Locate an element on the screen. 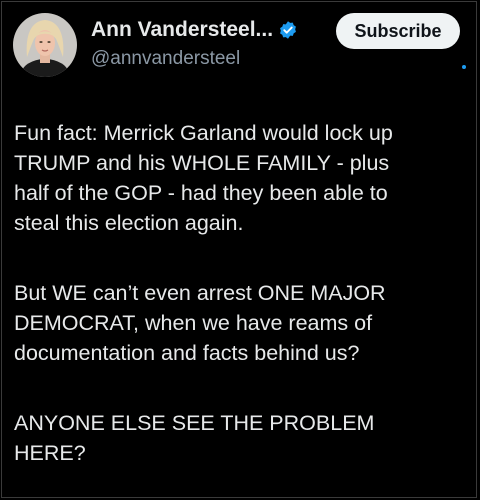 Image resolution: width=480 pixels, height=500 pixels. tweet-line: half of the GOP - had they been able to is located at coordinates (201, 193).